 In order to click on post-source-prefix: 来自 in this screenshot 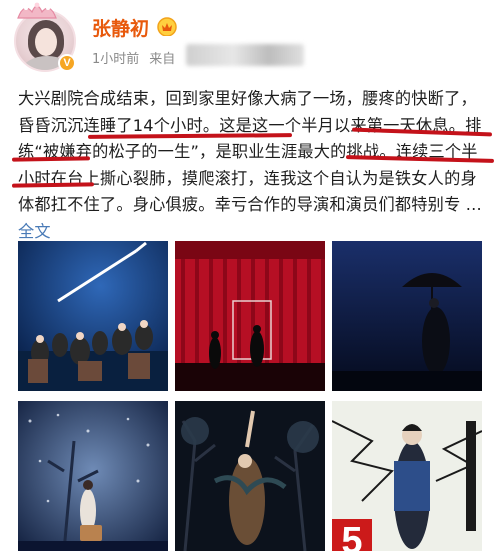, I will do `click(162, 59)`.